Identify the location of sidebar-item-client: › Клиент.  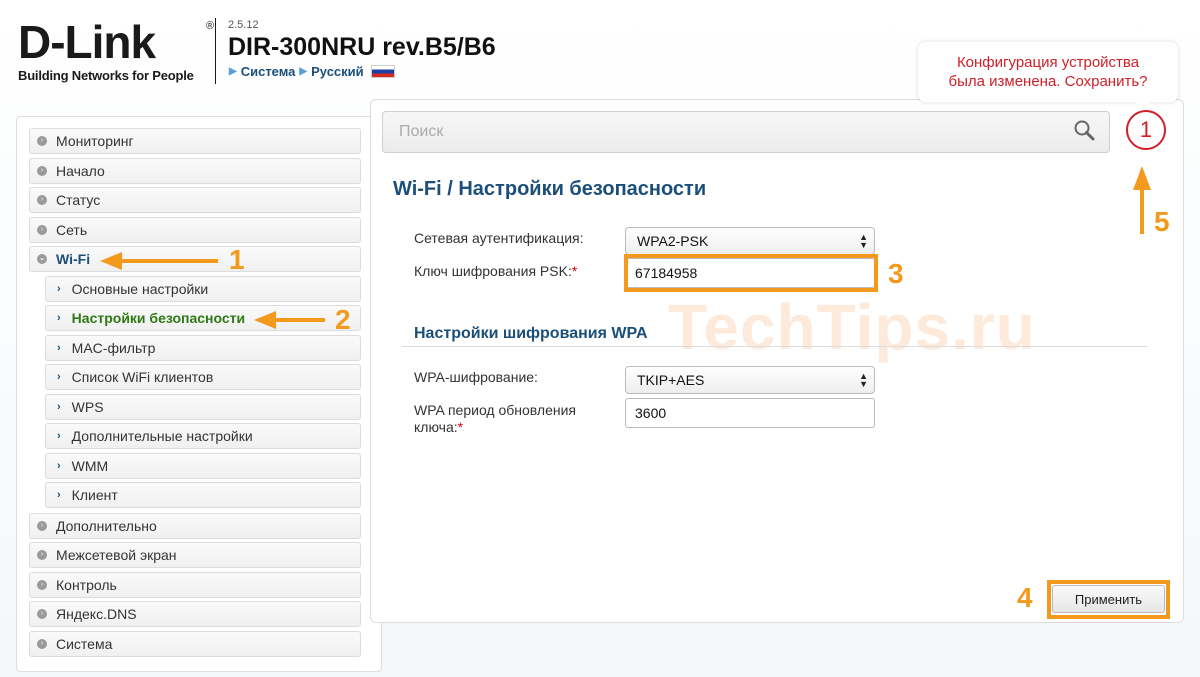
(203, 495).